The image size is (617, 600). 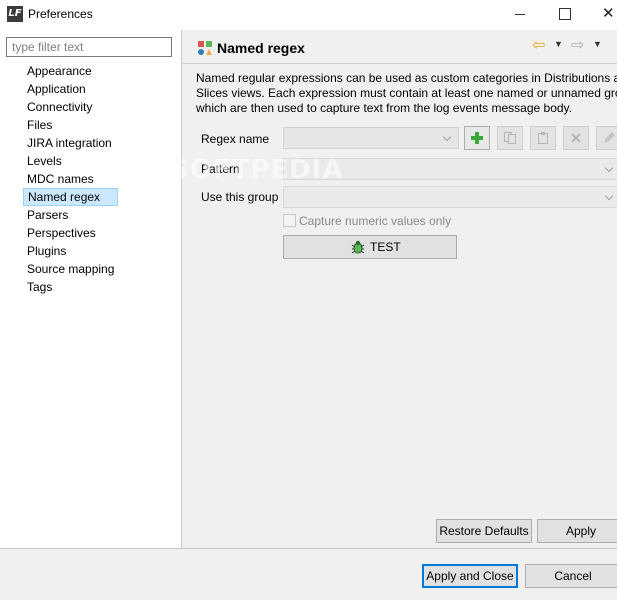 What do you see at coordinates (70, 71) in the screenshot?
I see `tree-item-appearance: Appearance` at bounding box center [70, 71].